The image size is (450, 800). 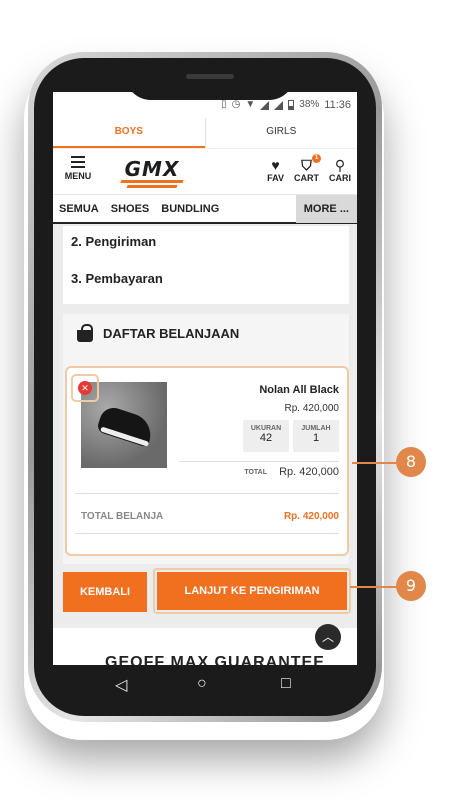 What do you see at coordinates (337, 105) in the screenshot?
I see `status-time: 11:36` at bounding box center [337, 105].